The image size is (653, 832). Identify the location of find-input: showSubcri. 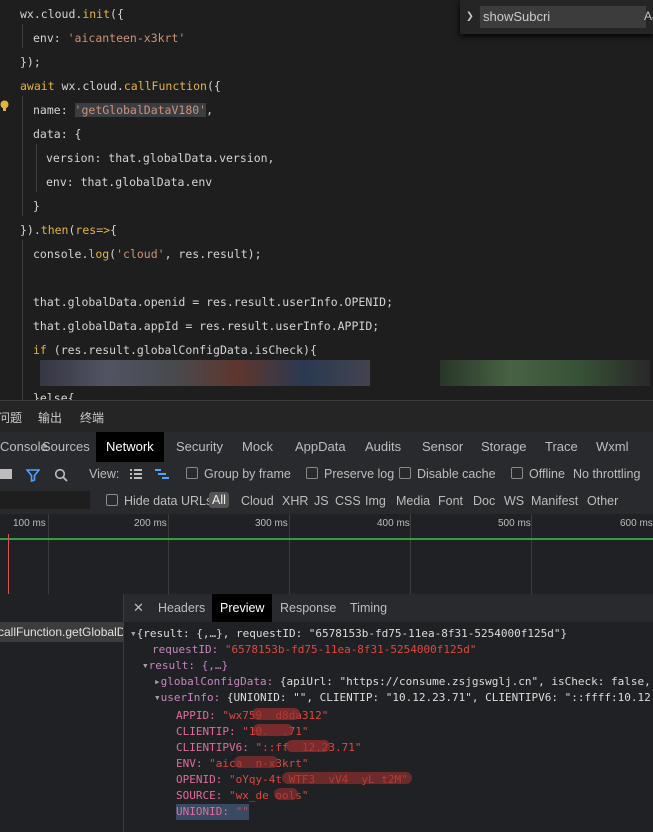
(563, 17).